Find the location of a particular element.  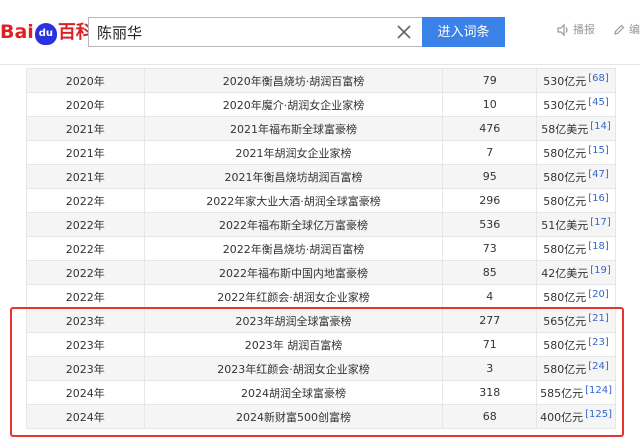

enter-entry-button: 进入词条 is located at coordinates (463, 32).